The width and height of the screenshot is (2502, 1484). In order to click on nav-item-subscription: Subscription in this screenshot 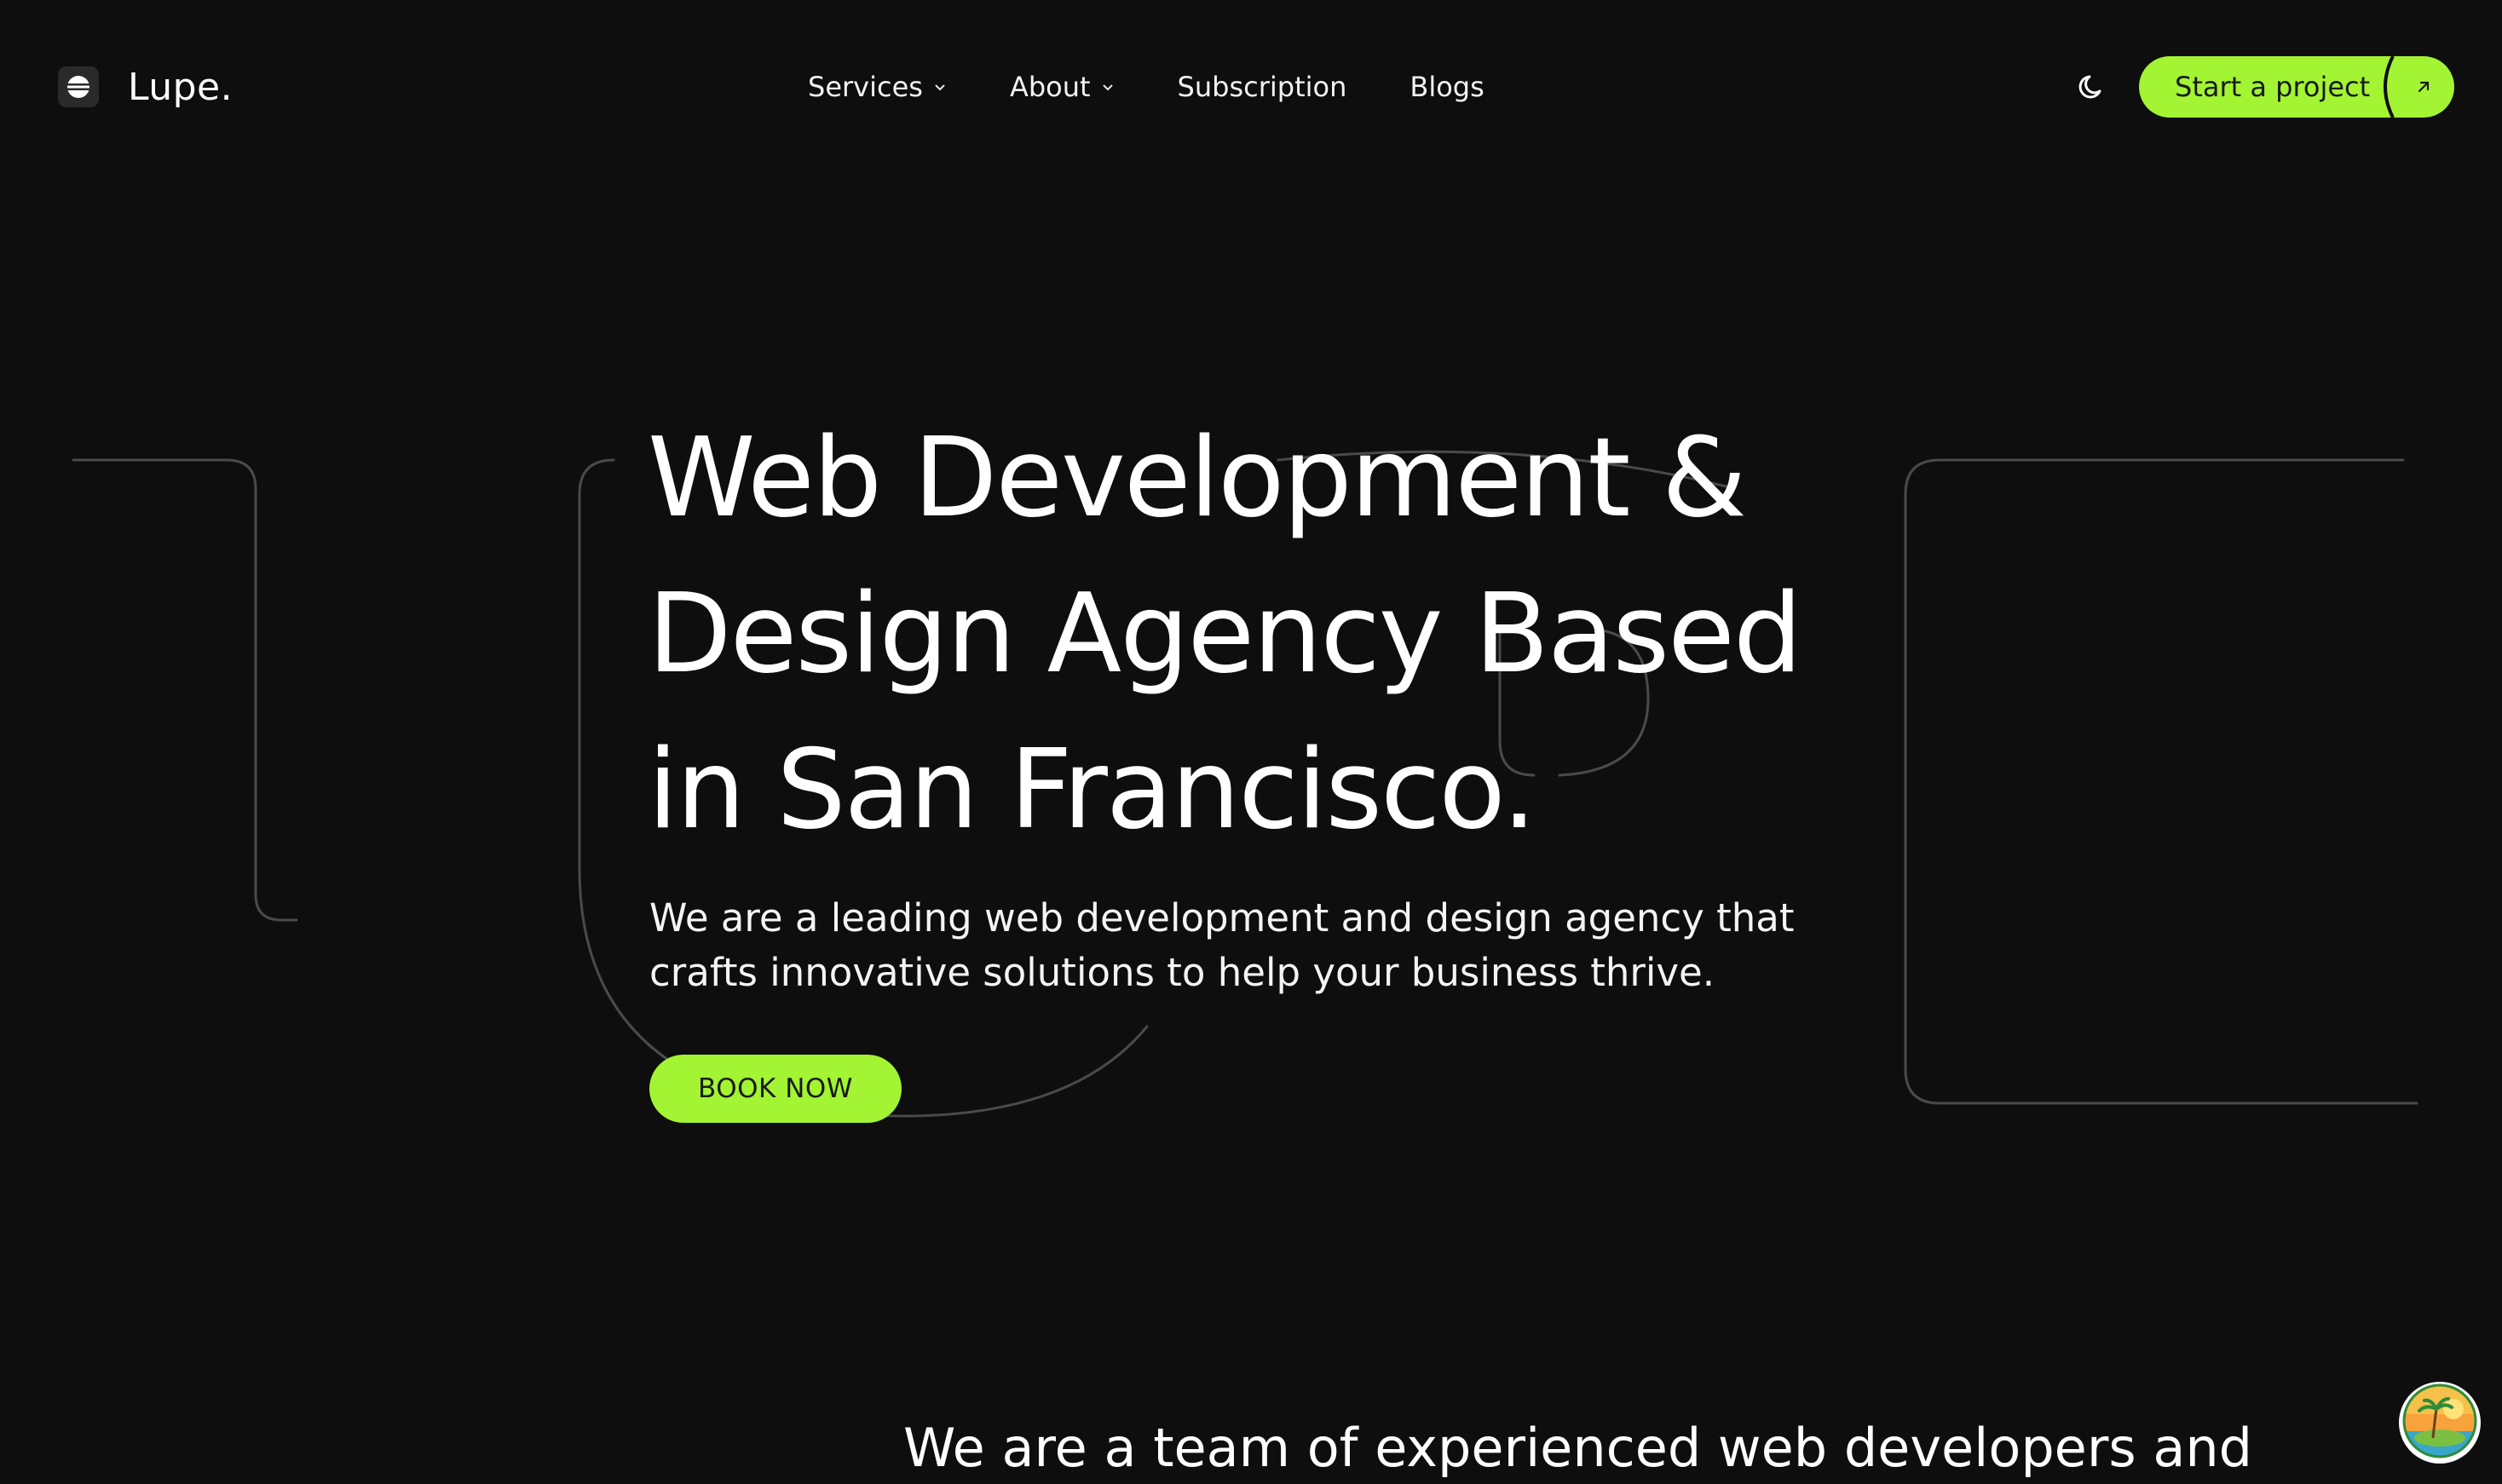, I will do `click(1262, 87)`.